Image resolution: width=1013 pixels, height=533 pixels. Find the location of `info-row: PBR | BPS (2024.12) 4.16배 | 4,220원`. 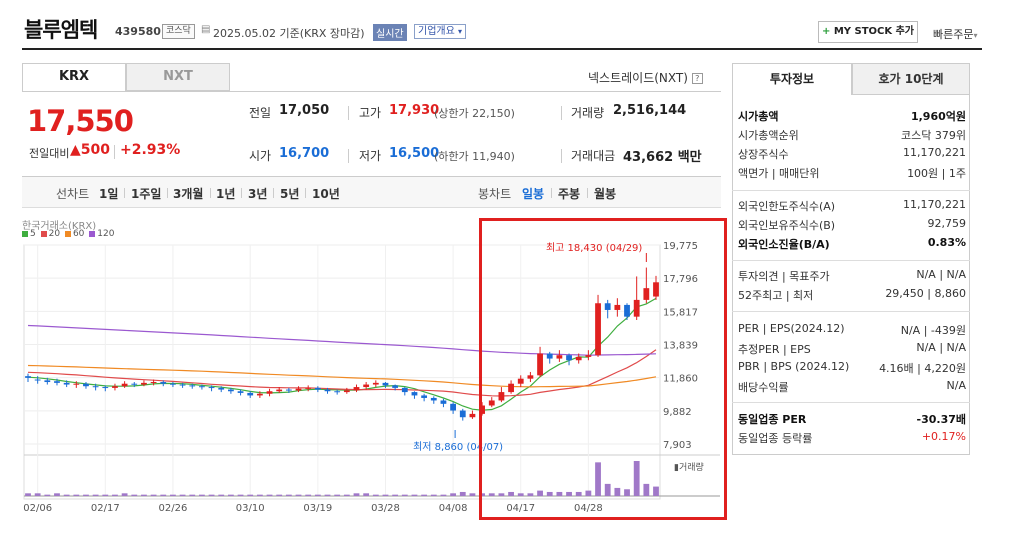

info-row: PBR | BPS (2024.12) 4.16배 | 4,220원 is located at coordinates (852, 368).